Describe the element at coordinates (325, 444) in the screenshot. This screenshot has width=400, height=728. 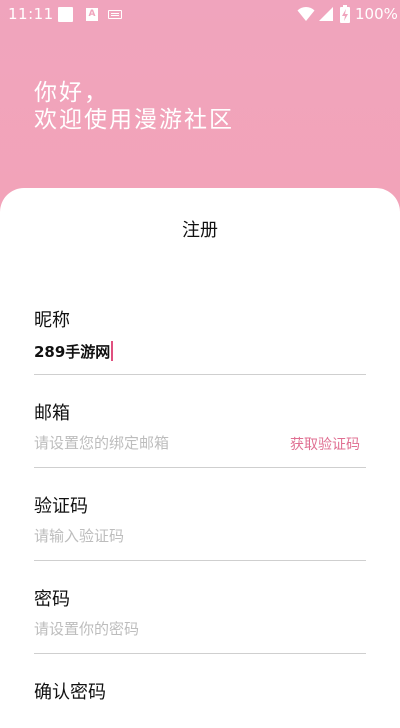
I see `get-verification-code-button: 获取验证码` at that location.